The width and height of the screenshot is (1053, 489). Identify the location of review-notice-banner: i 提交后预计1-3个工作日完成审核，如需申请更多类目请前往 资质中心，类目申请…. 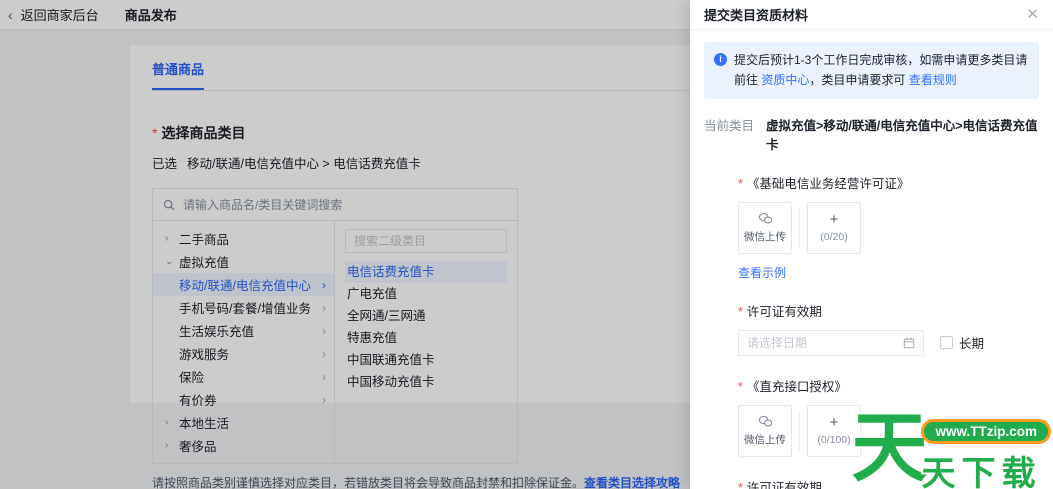
(871, 70).